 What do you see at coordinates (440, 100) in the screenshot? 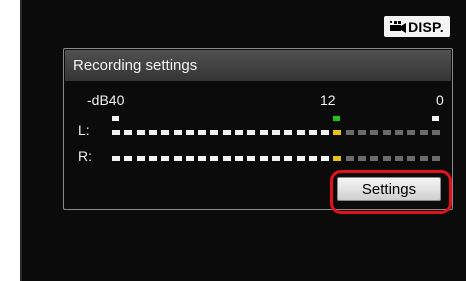
I see `scale-label-high: 0` at bounding box center [440, 100].